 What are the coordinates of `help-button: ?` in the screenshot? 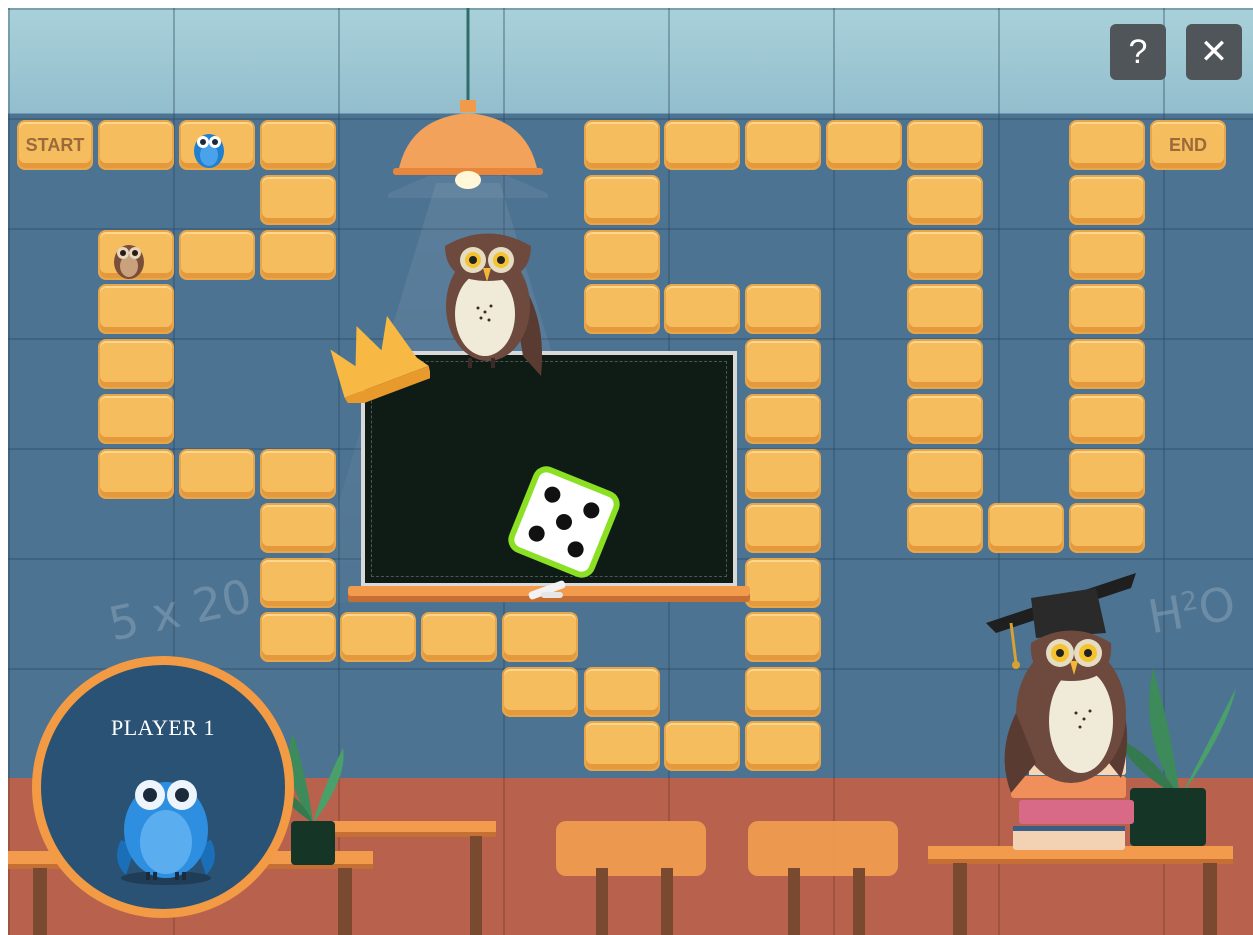 It's located at (1138, 52).